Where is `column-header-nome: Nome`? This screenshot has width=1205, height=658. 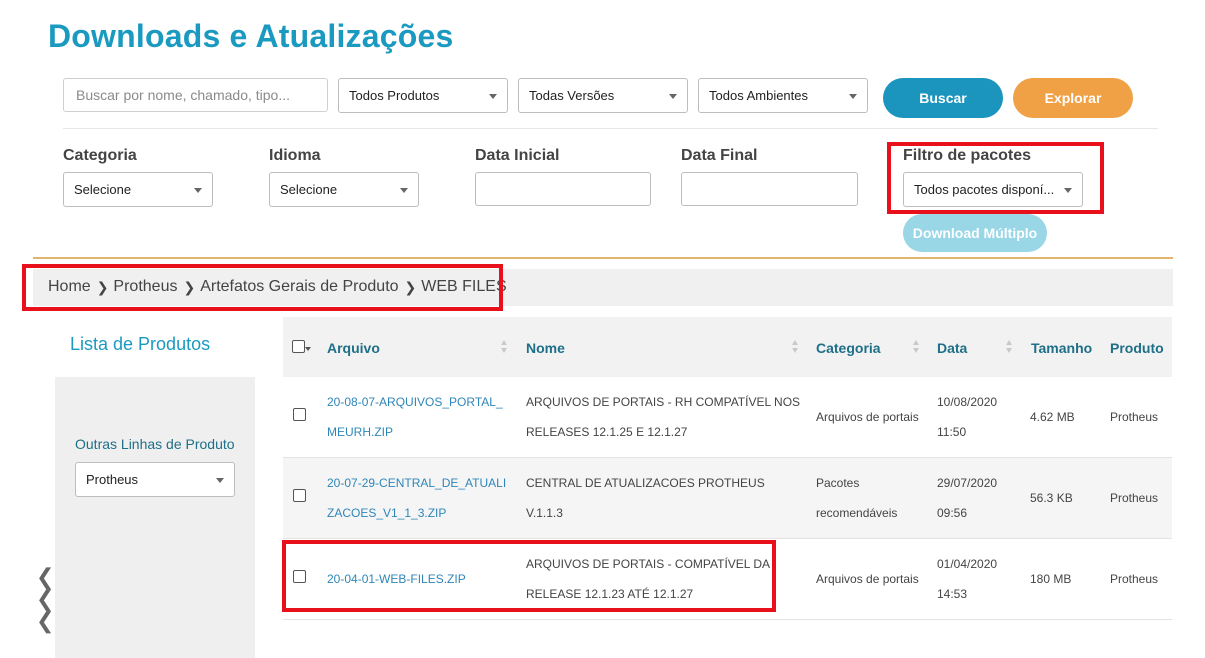
column-header-nome: Nome is located at coordinates (545, 348).